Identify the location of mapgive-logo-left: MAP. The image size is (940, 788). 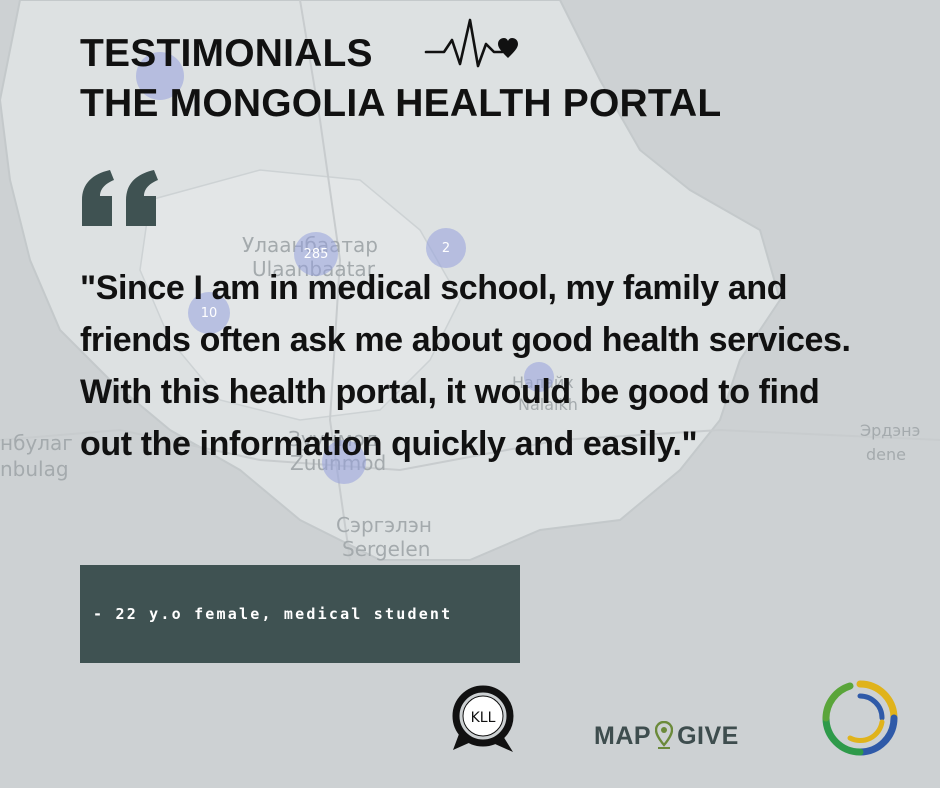
(623, 735).